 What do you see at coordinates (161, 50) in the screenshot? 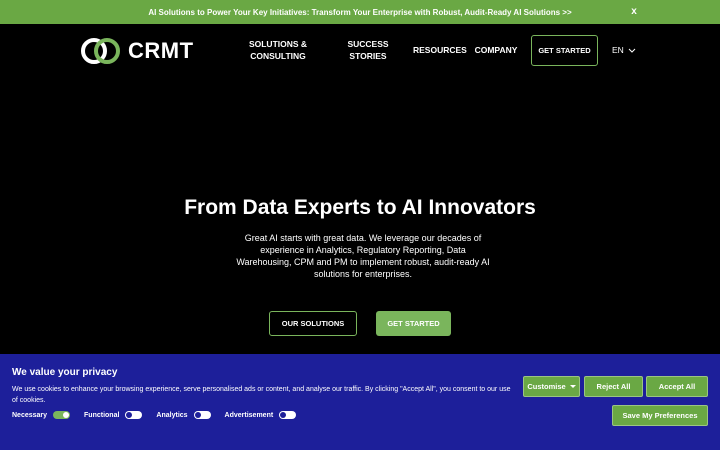
I see `logo-text: CRMT` at bounding box center [161, 50].